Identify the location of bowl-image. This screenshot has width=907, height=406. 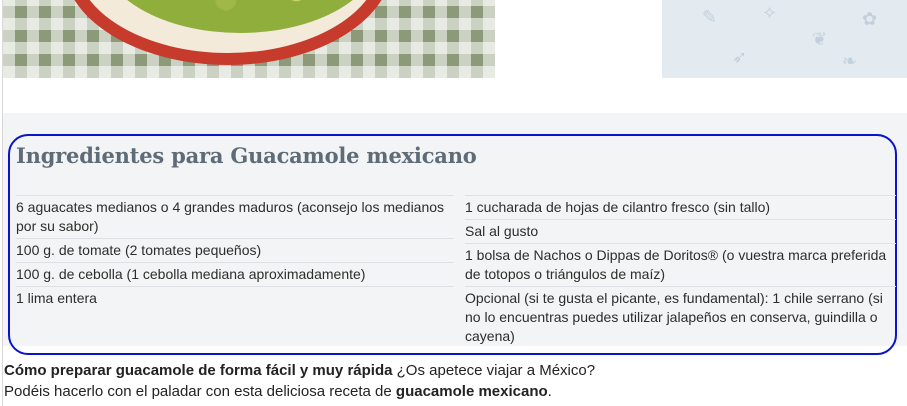
(228, 32).